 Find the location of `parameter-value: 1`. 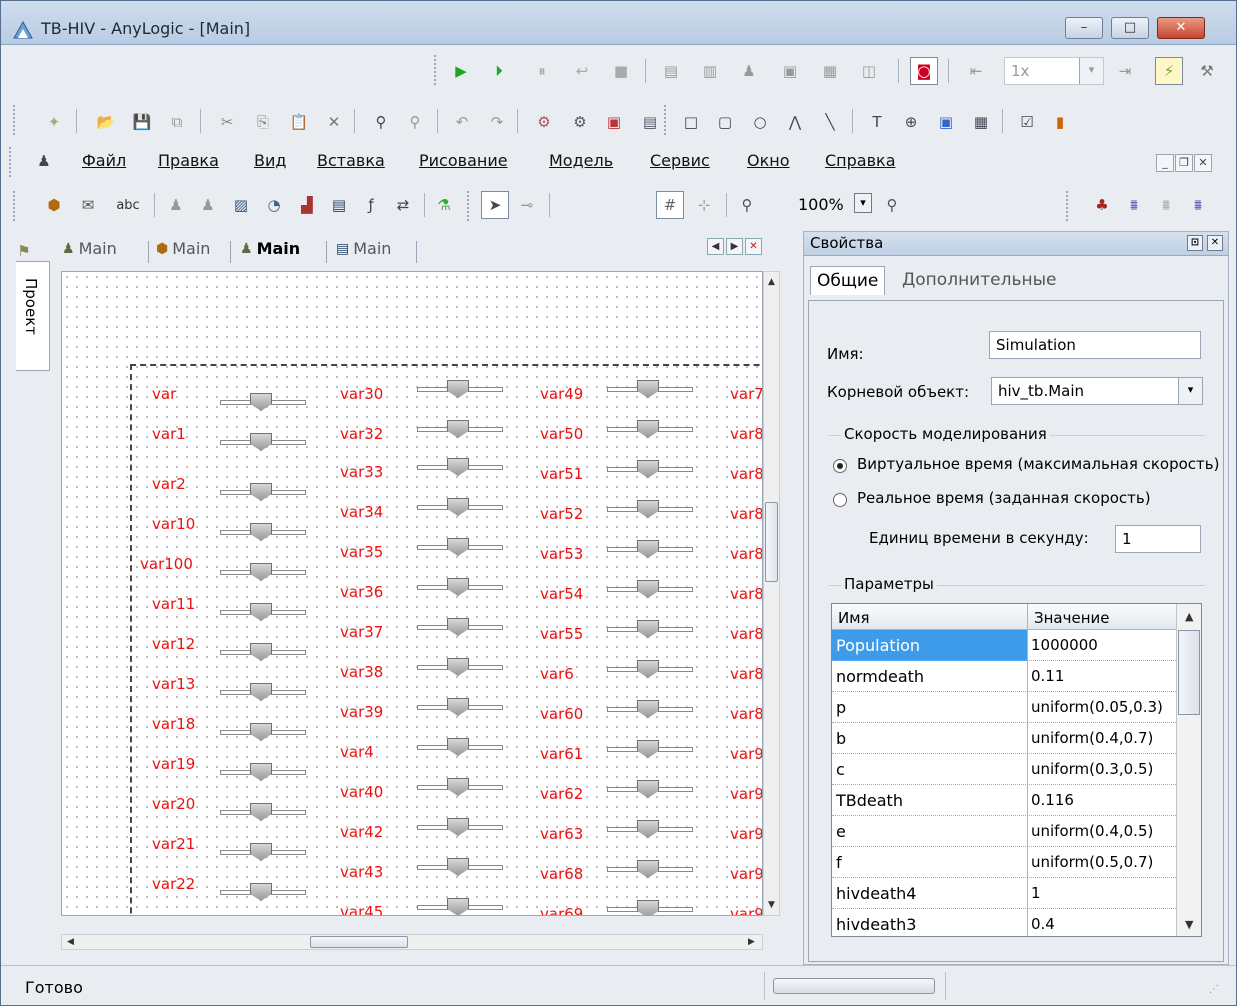

parameter-value: 1 is located at coordinates (1036, 893).